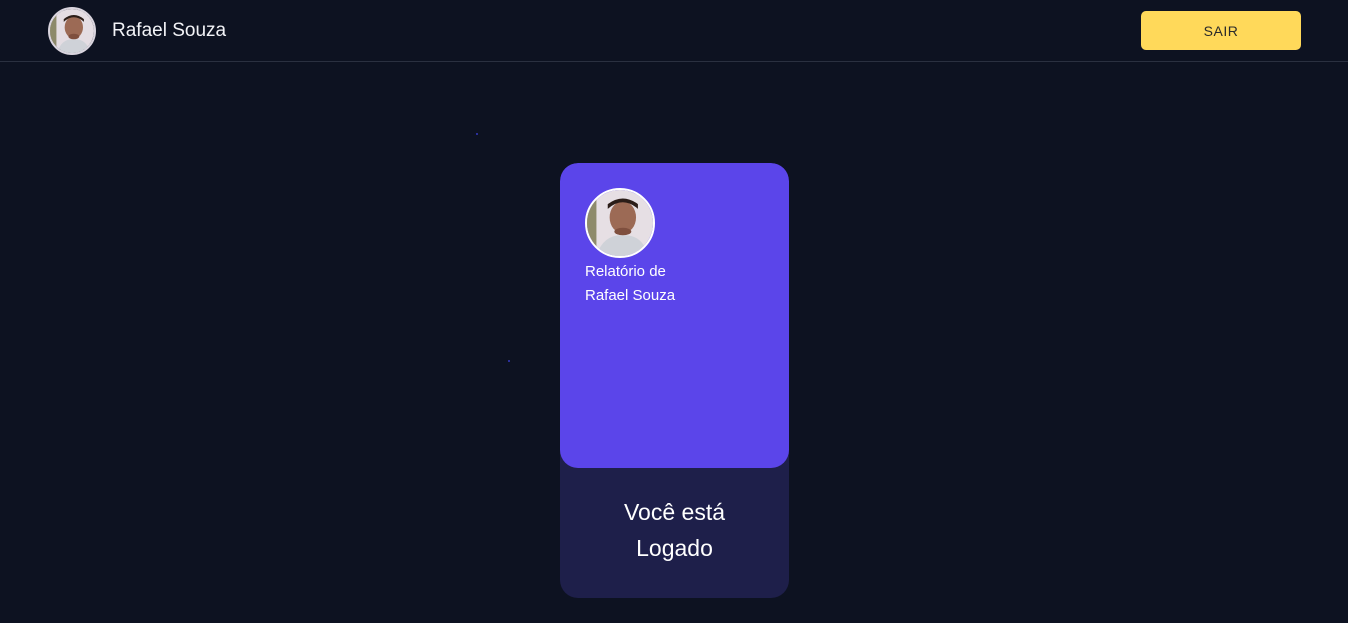 The image size is (1348, 623). Describe the element at coordinates (1221, 30) in the screenshot. I see `logout-button: SAIR` at that location.